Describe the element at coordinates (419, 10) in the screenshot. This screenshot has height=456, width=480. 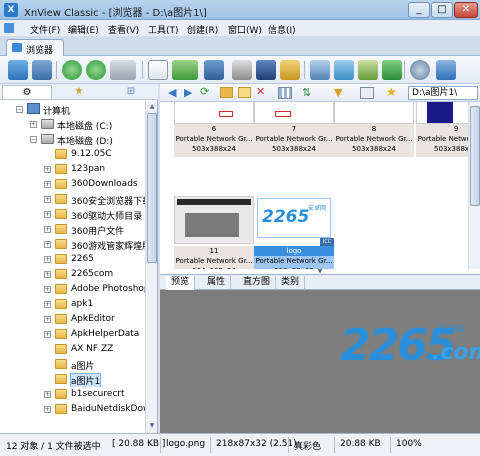
I see `minimize-button: _` at that location.